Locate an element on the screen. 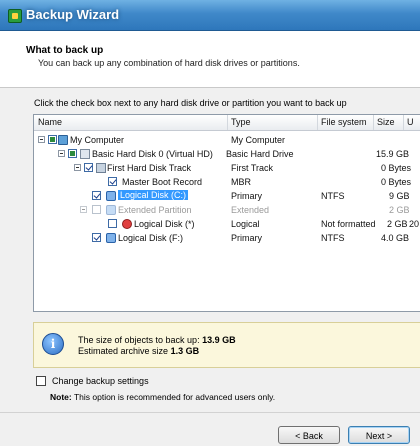  checkbox-logical-disk-unformatted is located at coordinates (112, 223).